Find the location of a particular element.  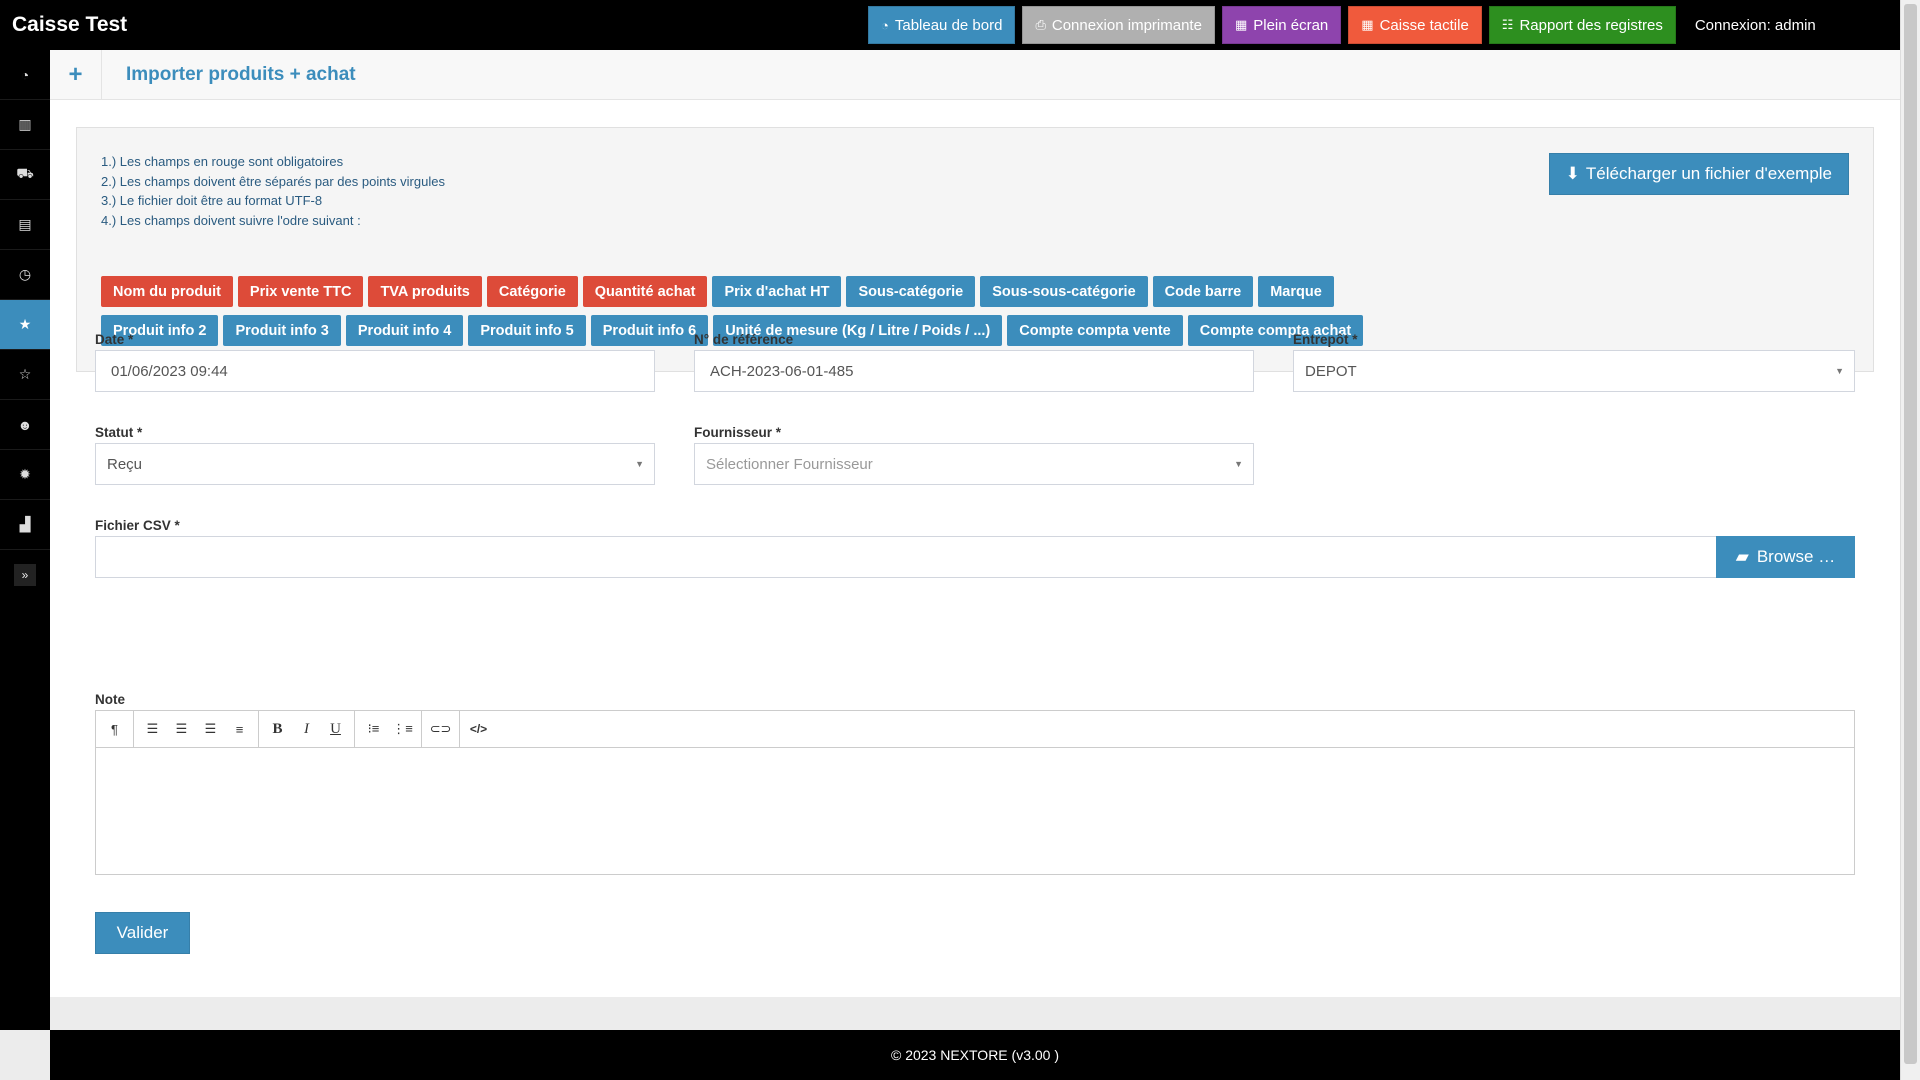

topbar-button-0: ◔ Tableau de bord is located at coordinates (942, 25).